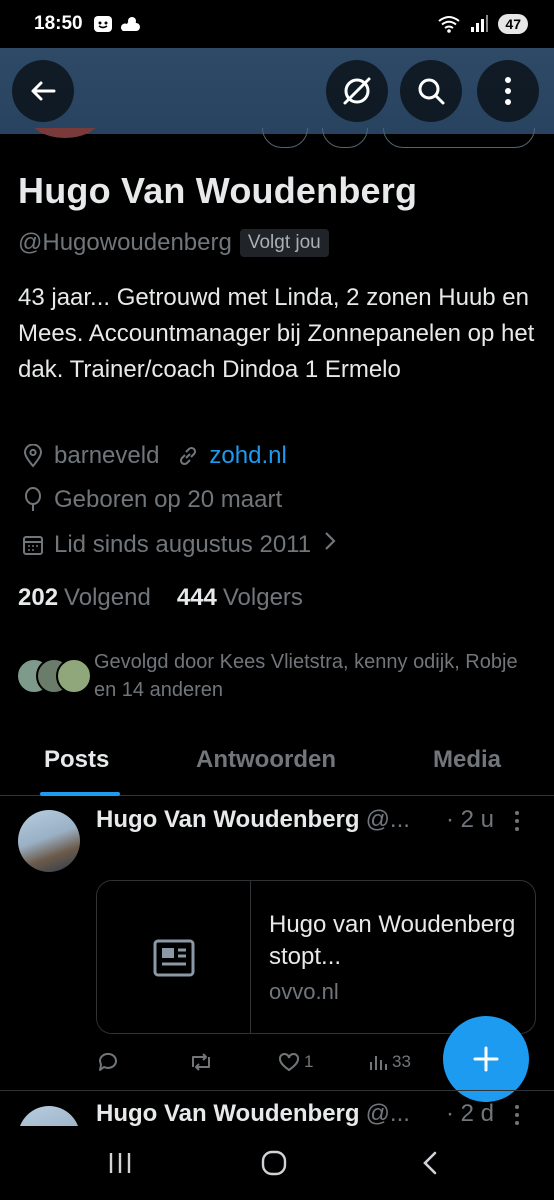  I want to click on message-button, so click(285, 138).